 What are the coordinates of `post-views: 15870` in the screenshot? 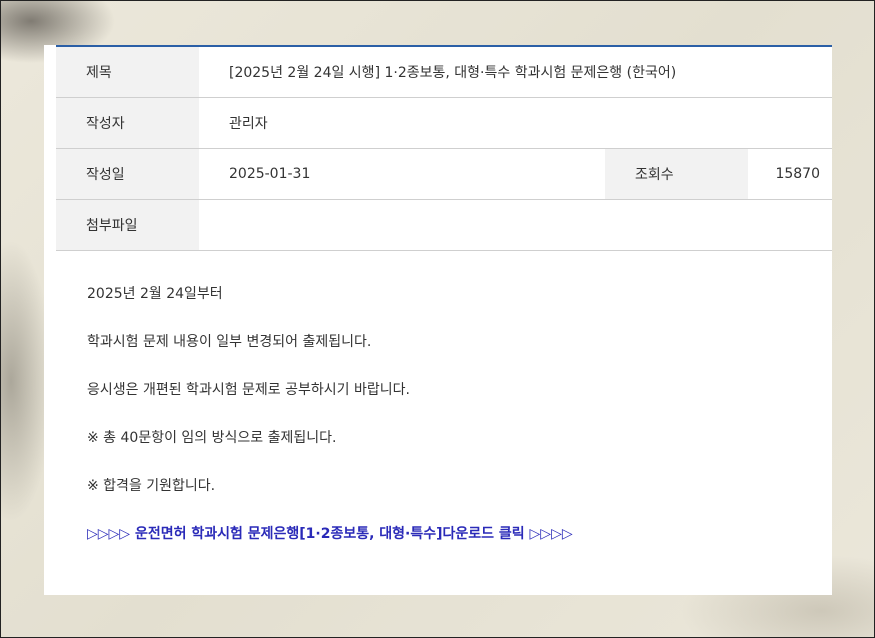 It's located at (797, 174).